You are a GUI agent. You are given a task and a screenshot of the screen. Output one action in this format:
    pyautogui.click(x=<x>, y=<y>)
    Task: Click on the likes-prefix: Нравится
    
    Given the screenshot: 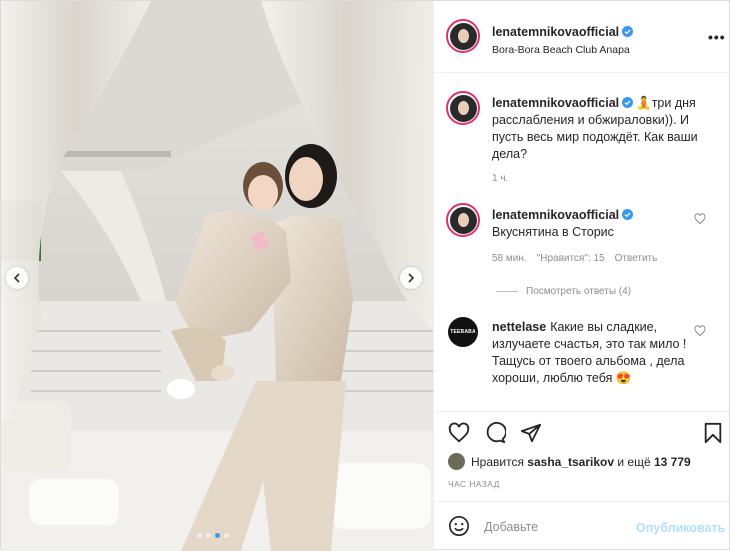 What is the action you would take?
    pyautogui.click(x=497, y=461)
    